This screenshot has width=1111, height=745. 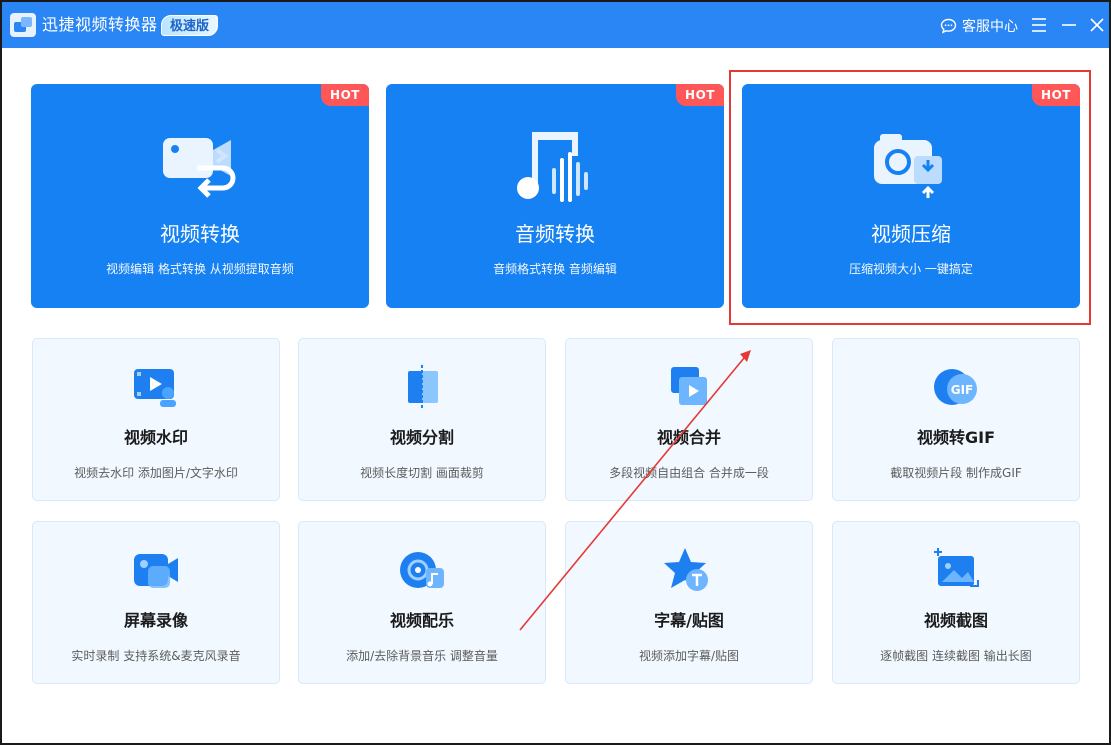 I want to click on menu-icon, so click(x=1039, y=25).